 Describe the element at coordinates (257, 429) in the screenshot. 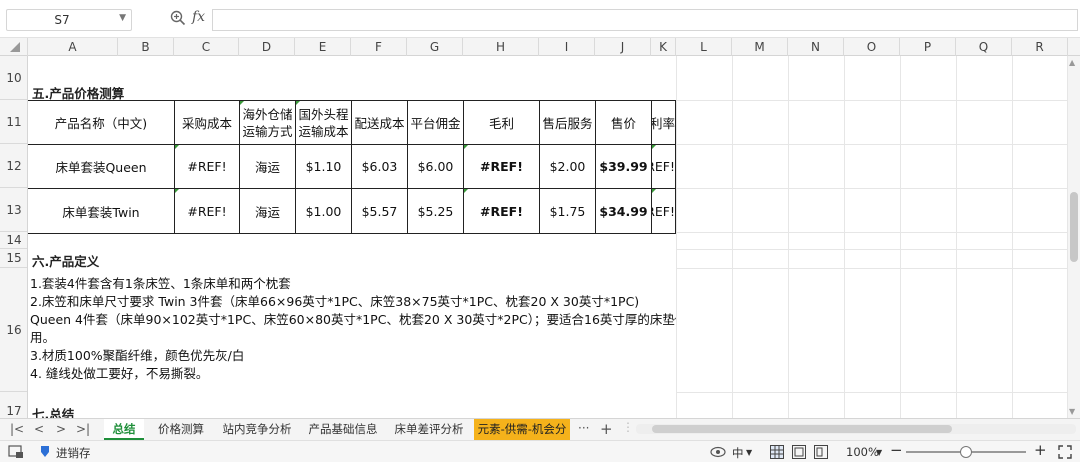

I see `sheet-tab-competition: 站内竞争分析` at that location.